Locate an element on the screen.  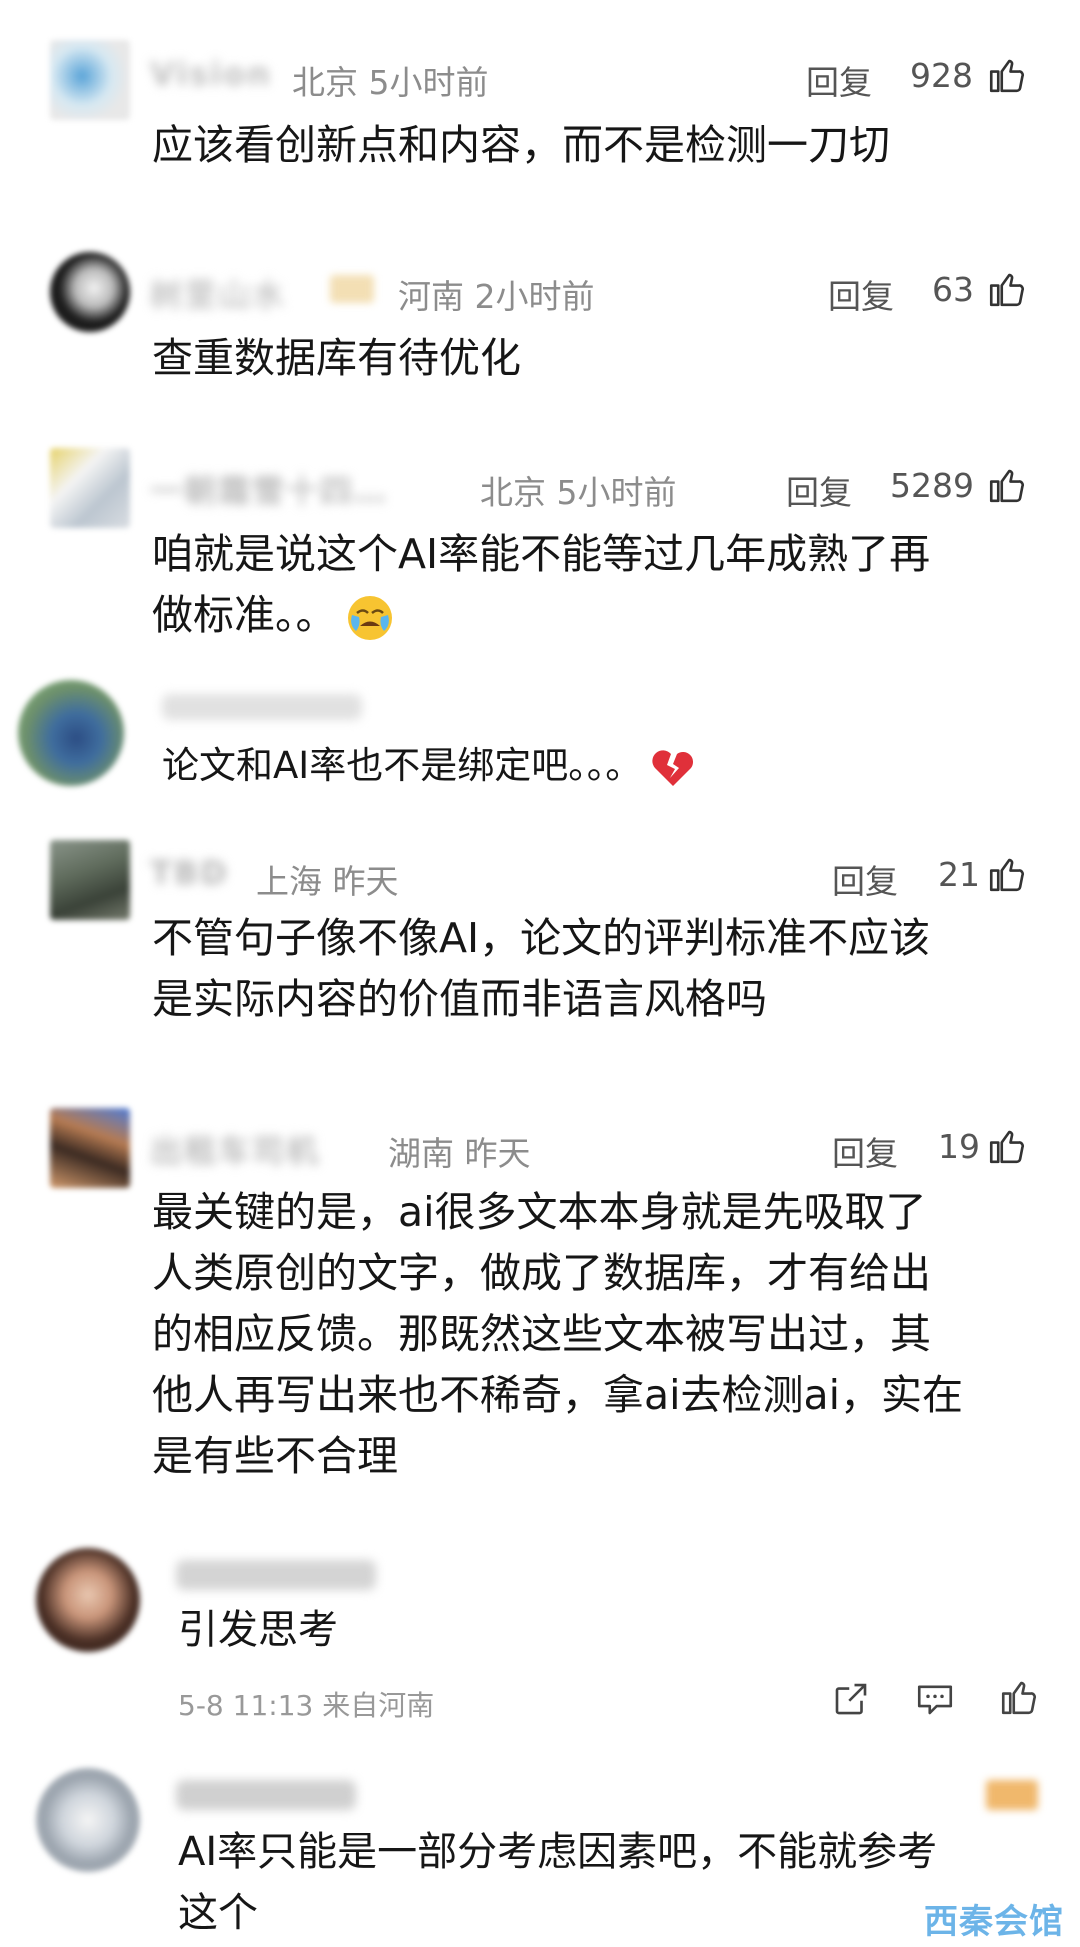
comment-text: 查重数据库有待优化 is located at coordinates (336, 358).